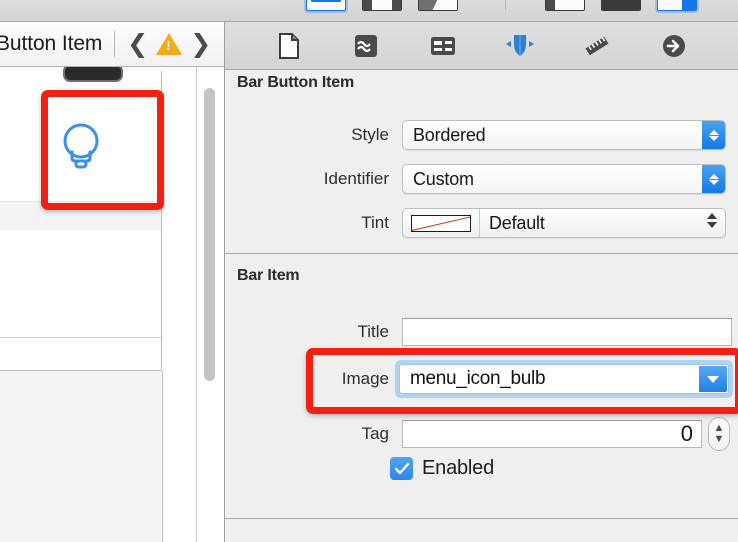 The image size is (738, 542). What do you see at coordinates (268, 275) in the screenshot?
I see `section-title-bar-item: Bar Item` at bounding box center [268, 275].